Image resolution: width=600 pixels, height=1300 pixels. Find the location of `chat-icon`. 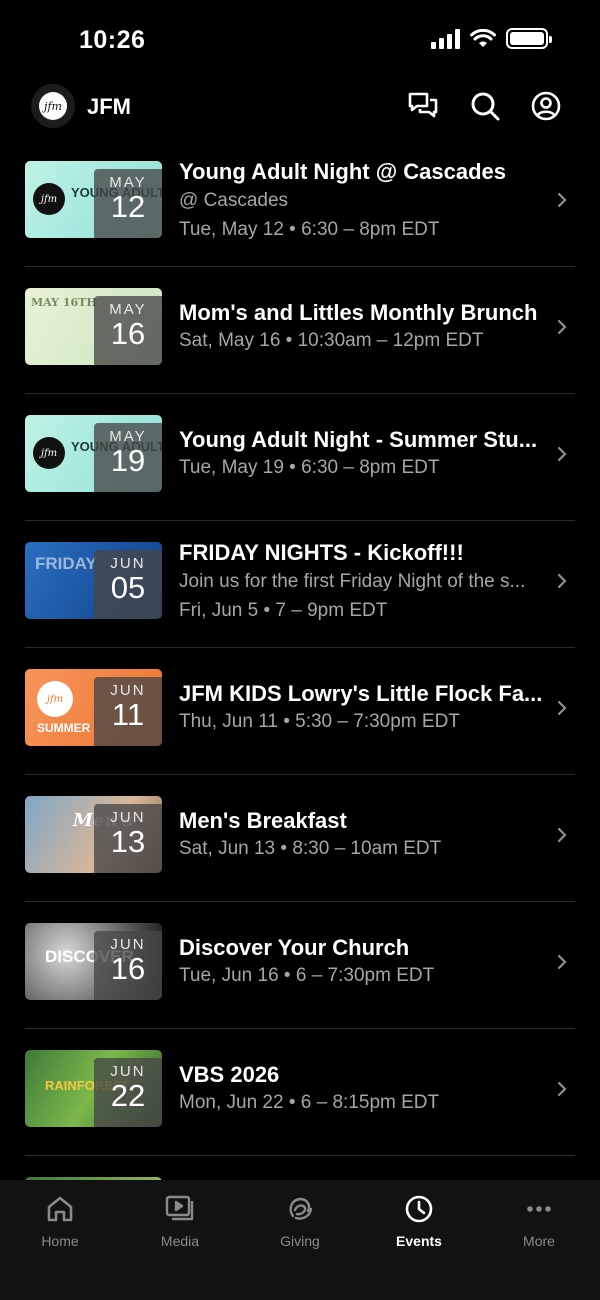

chat-icon is located at coordinates (423, 105).